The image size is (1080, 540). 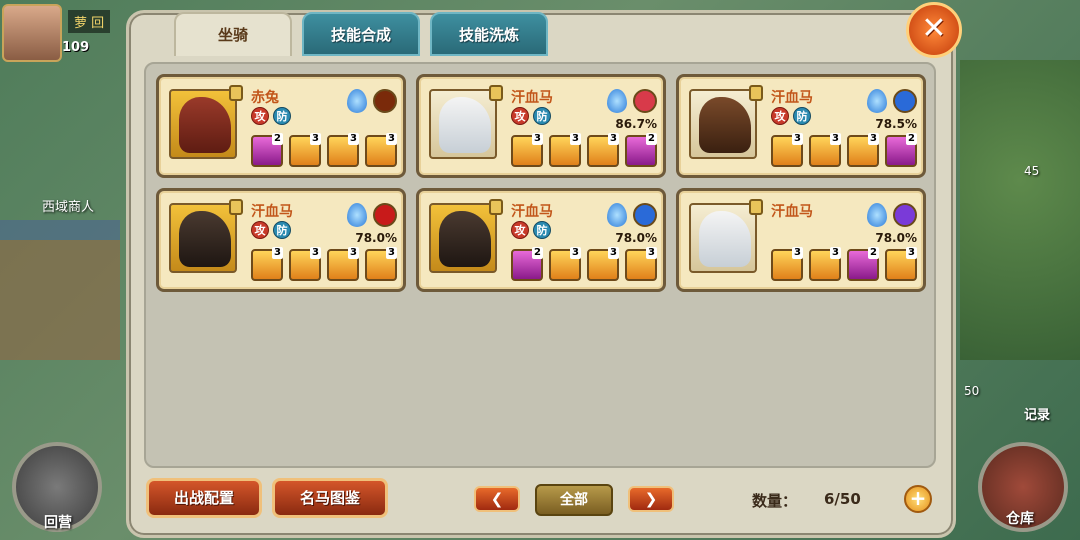 What do you see at coordinates (233, 34) in the screenshot?
I see `tab-mount: 坐骑` at bounding box center [233, 34].